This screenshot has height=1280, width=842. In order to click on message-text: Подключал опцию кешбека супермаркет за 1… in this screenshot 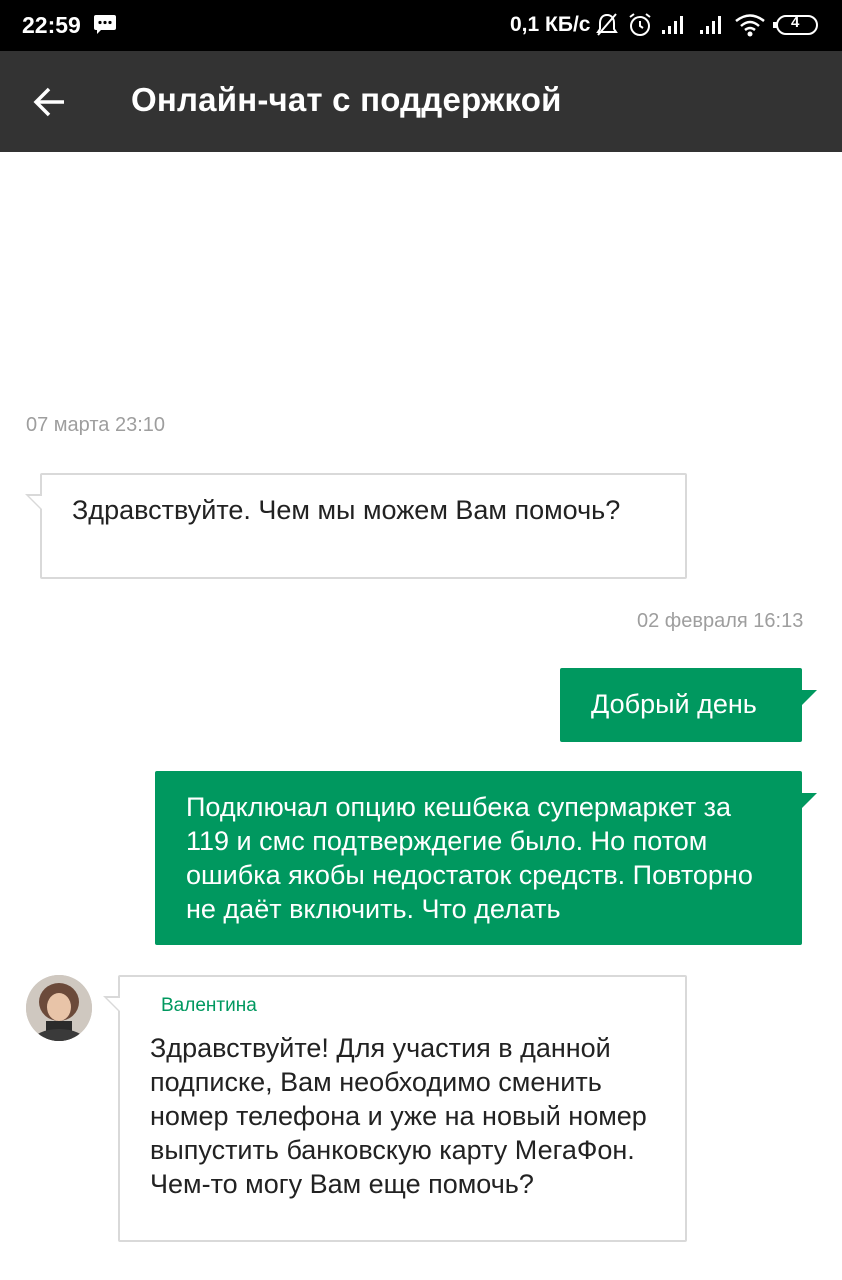, I will do `click(469, 858)`.